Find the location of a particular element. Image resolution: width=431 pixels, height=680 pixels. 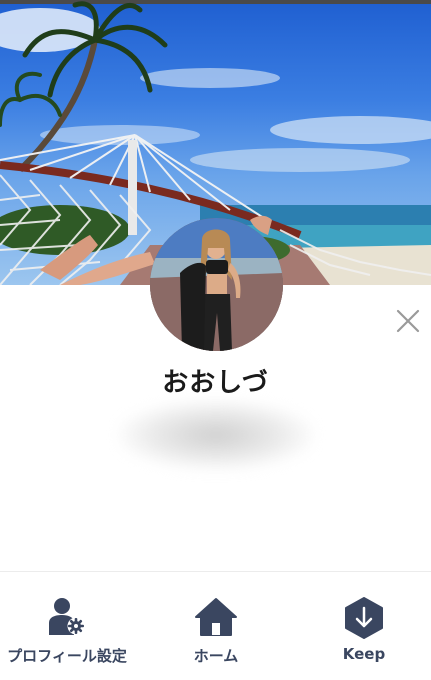

profile-avatar is located at coordinates (216, 284).